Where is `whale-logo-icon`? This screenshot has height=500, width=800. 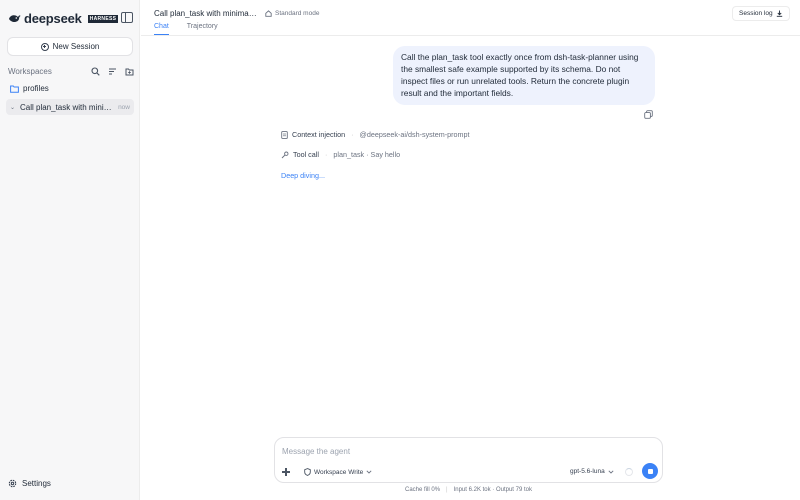
whale-logo-icon is located at coordinates (15, 19).